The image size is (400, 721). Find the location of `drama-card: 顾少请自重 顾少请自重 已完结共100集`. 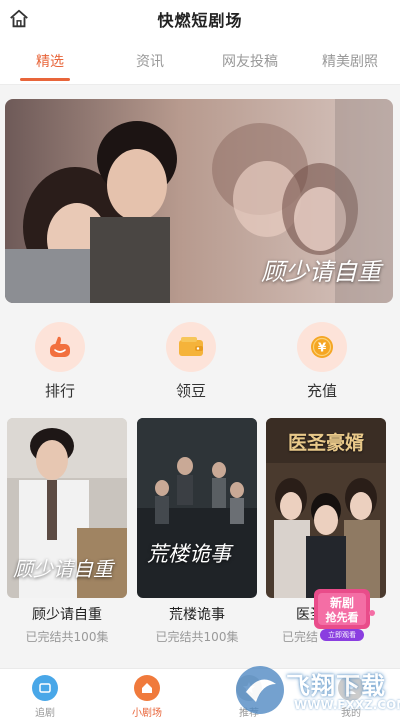

drama-card: 顾少请自重 顾少请自重 已完结共100集 is located at coordinates (67, 531).